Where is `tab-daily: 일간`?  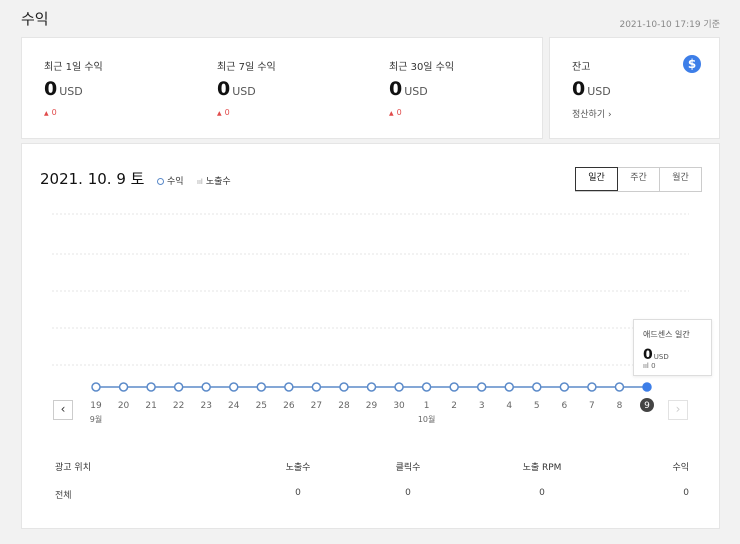 tab-daily: 일간 is located at coordinates (596, 179).